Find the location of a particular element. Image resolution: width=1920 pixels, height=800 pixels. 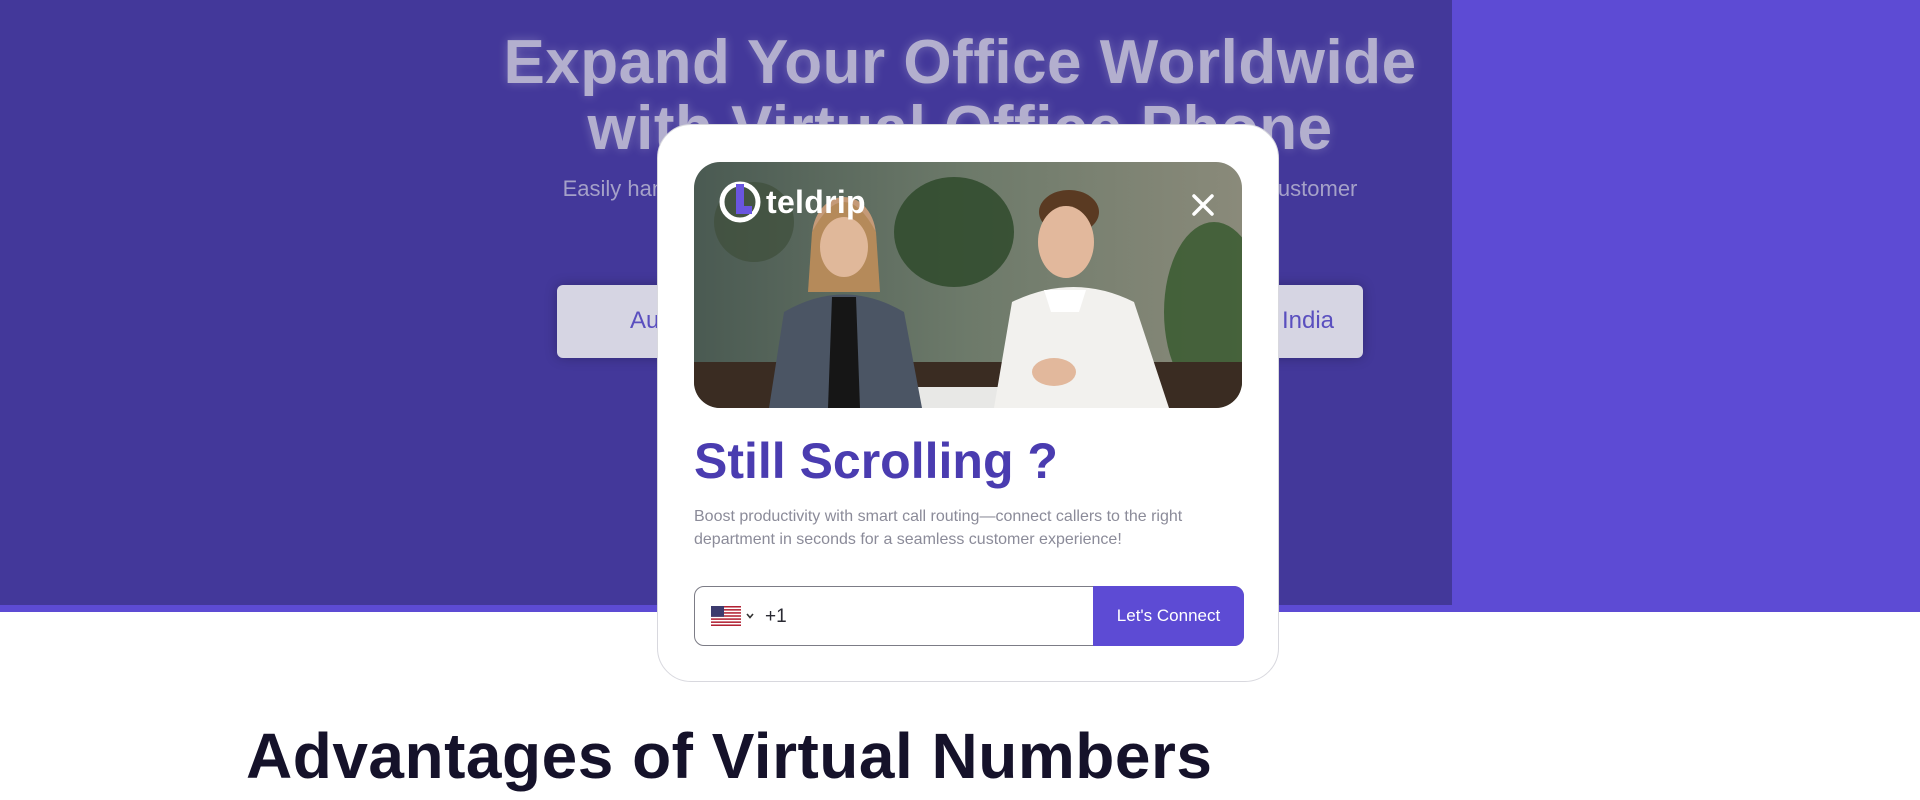

modal-banner-image: teldrip is located at coordinates (968, 285).